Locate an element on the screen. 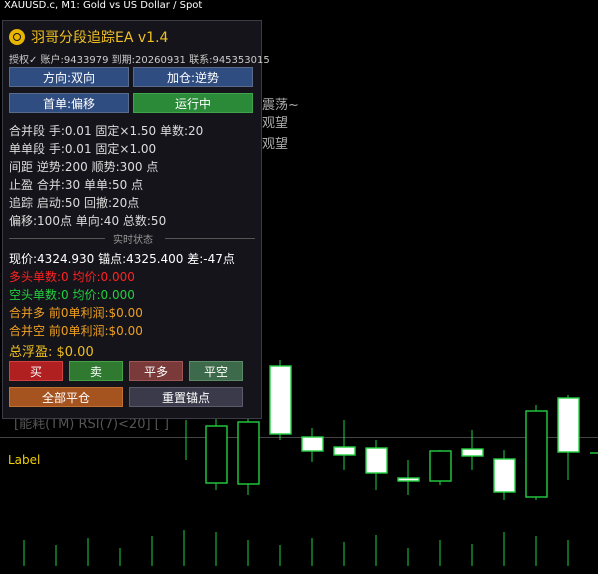 This screenshot has width=598, height=574. spacing-line: 间距 逆势:200 顺势:300 点 is located at coordinates (84, 167).